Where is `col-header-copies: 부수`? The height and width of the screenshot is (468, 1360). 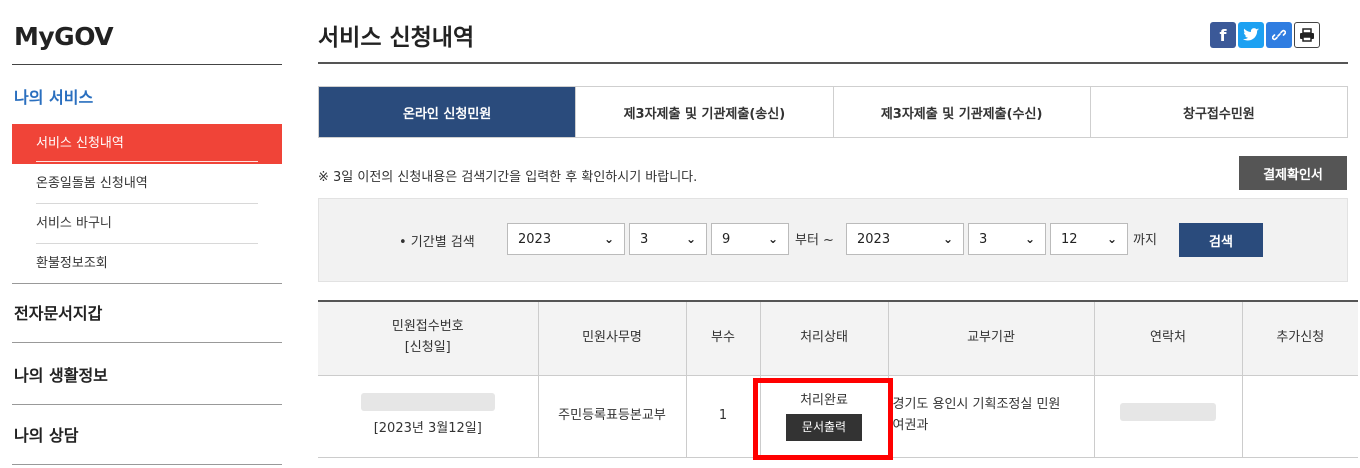
col-header-copies: 부수 is located at coordinates (723, 338).